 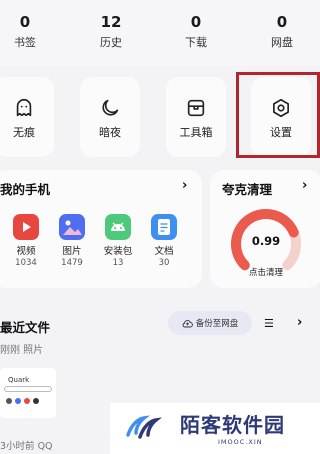 I want to click on app-packages: 安装包 13, so click(x=118, y=241).